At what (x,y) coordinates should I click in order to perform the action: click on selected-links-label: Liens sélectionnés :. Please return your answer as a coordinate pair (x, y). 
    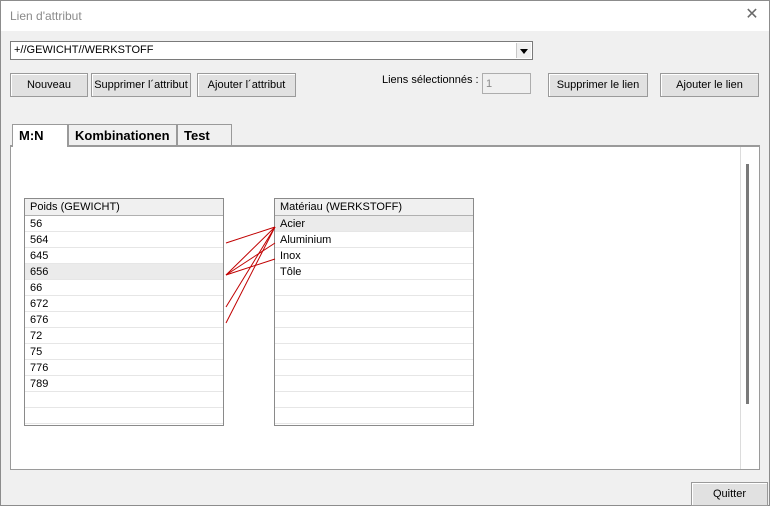
    Looking at the image, I should click on (430, 80).